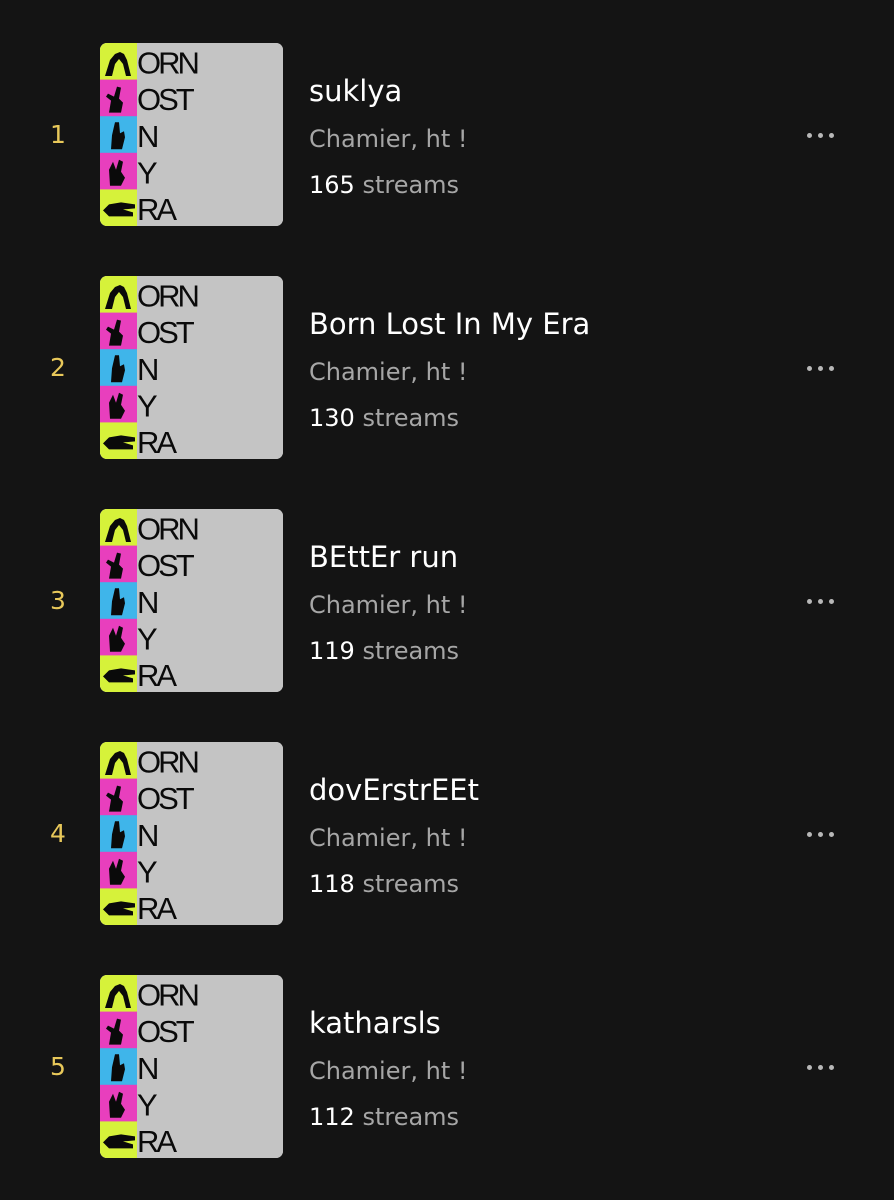 This screenshot has width=894, height=1200. Describe the element at coordinates (332, 418) in the screenshot. I see `stream-count-number: 130` at that location.